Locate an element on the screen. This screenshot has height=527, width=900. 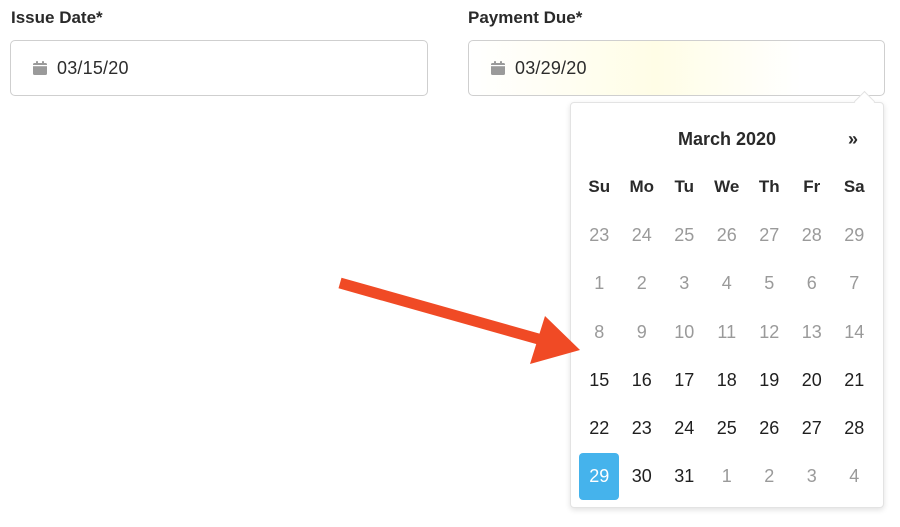
payment-due-input: 03/29/20 is located at coordinates (676, 68).